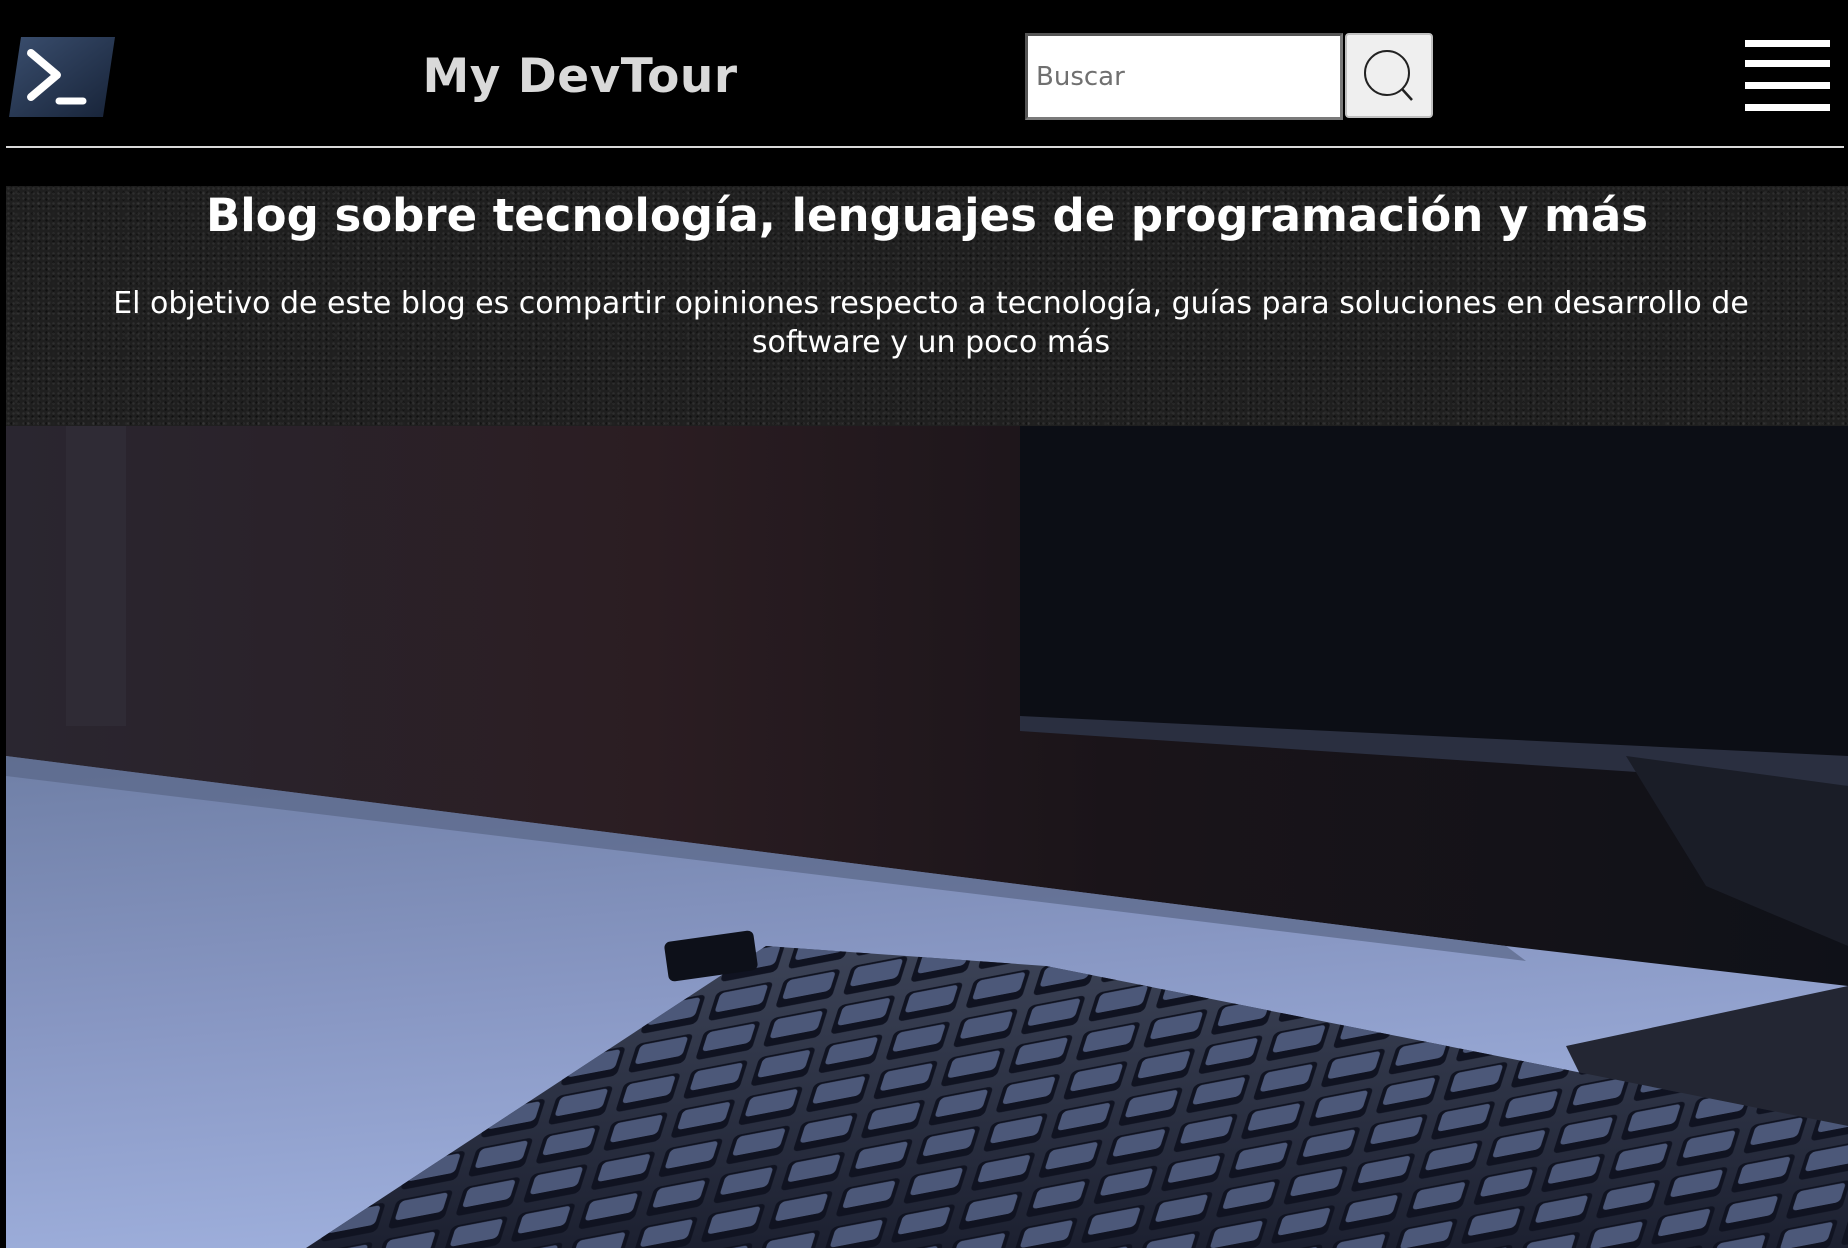  What do you see at coordinates (925, 147) in the screenshot?
I see `header-divider` at bounding box center [925, 147].